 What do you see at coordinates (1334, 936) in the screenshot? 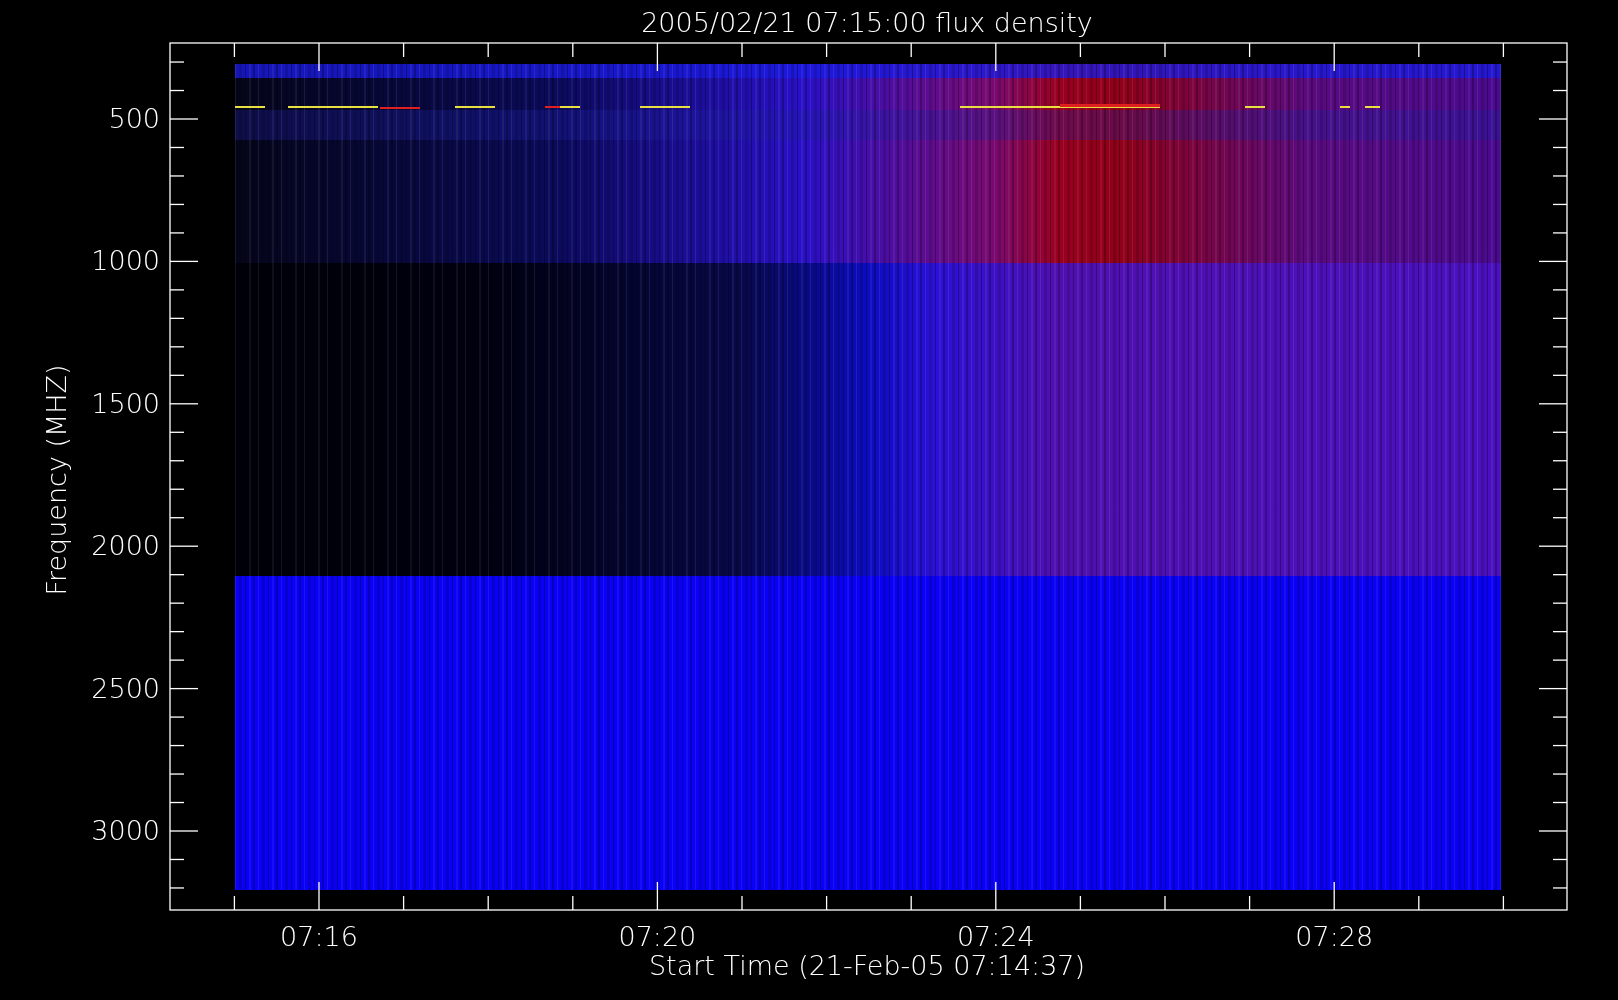
I see `x-tick-label: 07:28` at bounding box center [1334, 936].